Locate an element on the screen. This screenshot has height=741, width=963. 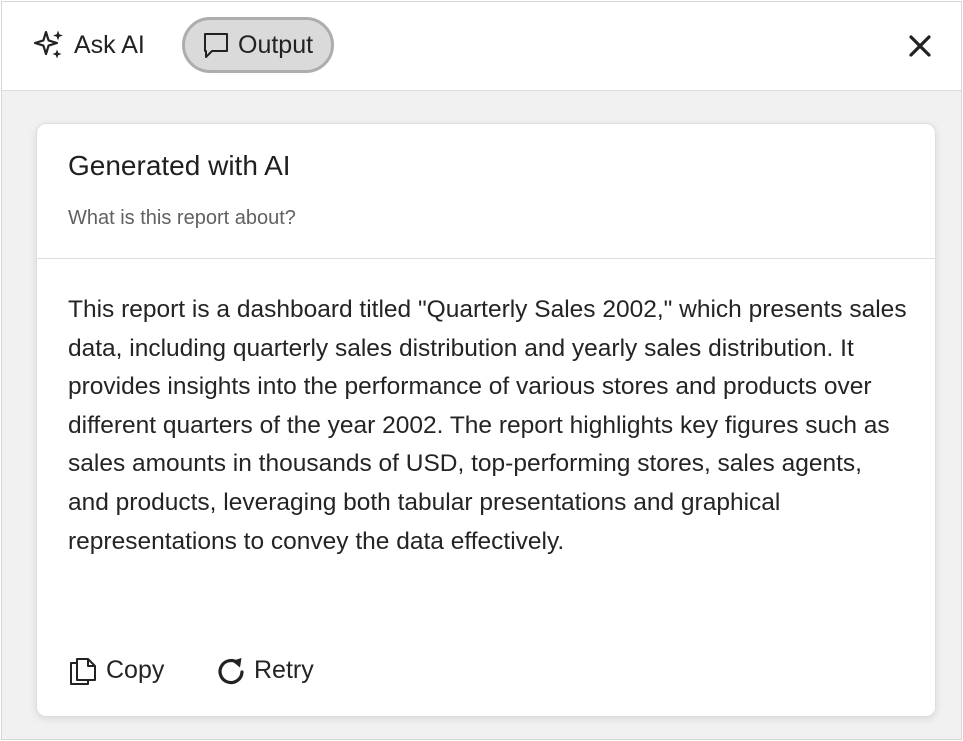
card-divider is located at coordinates (486, 258).